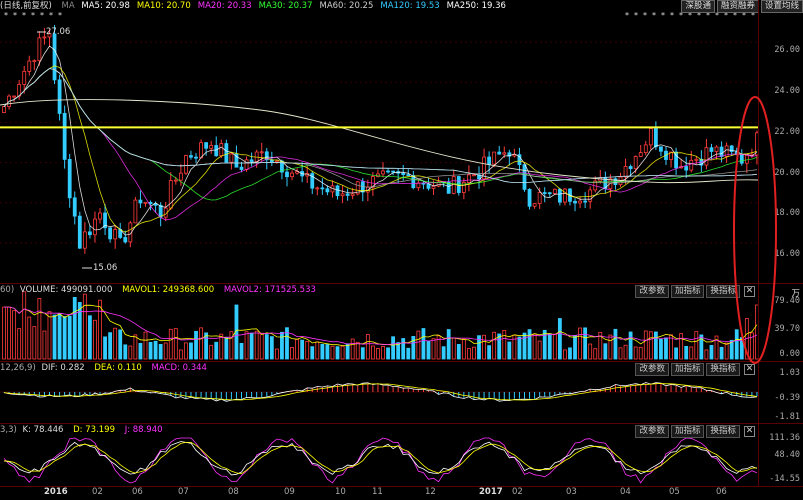 Image resolution: width=803 pixels, height=500 pixels. What do you see at coordinates (183, 492) in the screenshot?
I see `x-axis-label: 07` at bounding box center [183, 492].